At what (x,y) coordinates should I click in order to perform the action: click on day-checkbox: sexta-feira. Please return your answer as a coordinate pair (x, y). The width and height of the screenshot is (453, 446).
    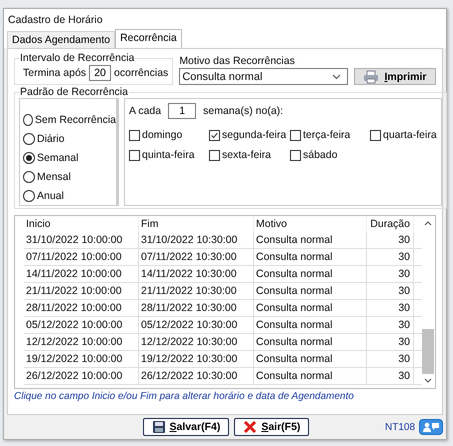
    Looking at the image, I should click on (249, 155).